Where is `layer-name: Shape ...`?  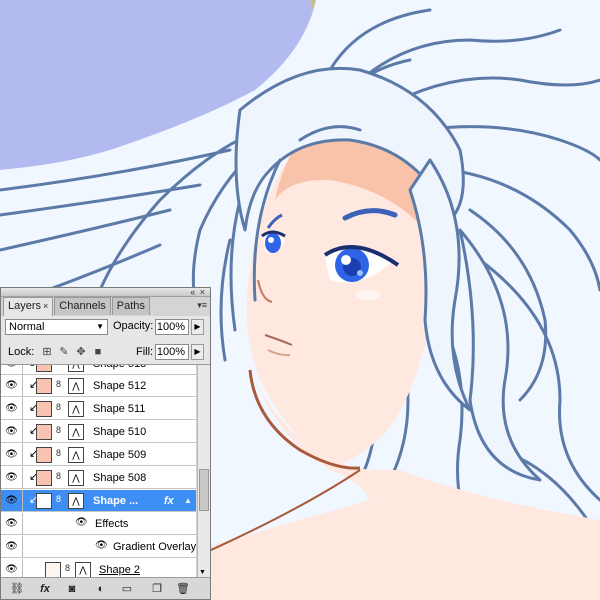 layer-name: Shape ... is located at coordinates (116, 501).